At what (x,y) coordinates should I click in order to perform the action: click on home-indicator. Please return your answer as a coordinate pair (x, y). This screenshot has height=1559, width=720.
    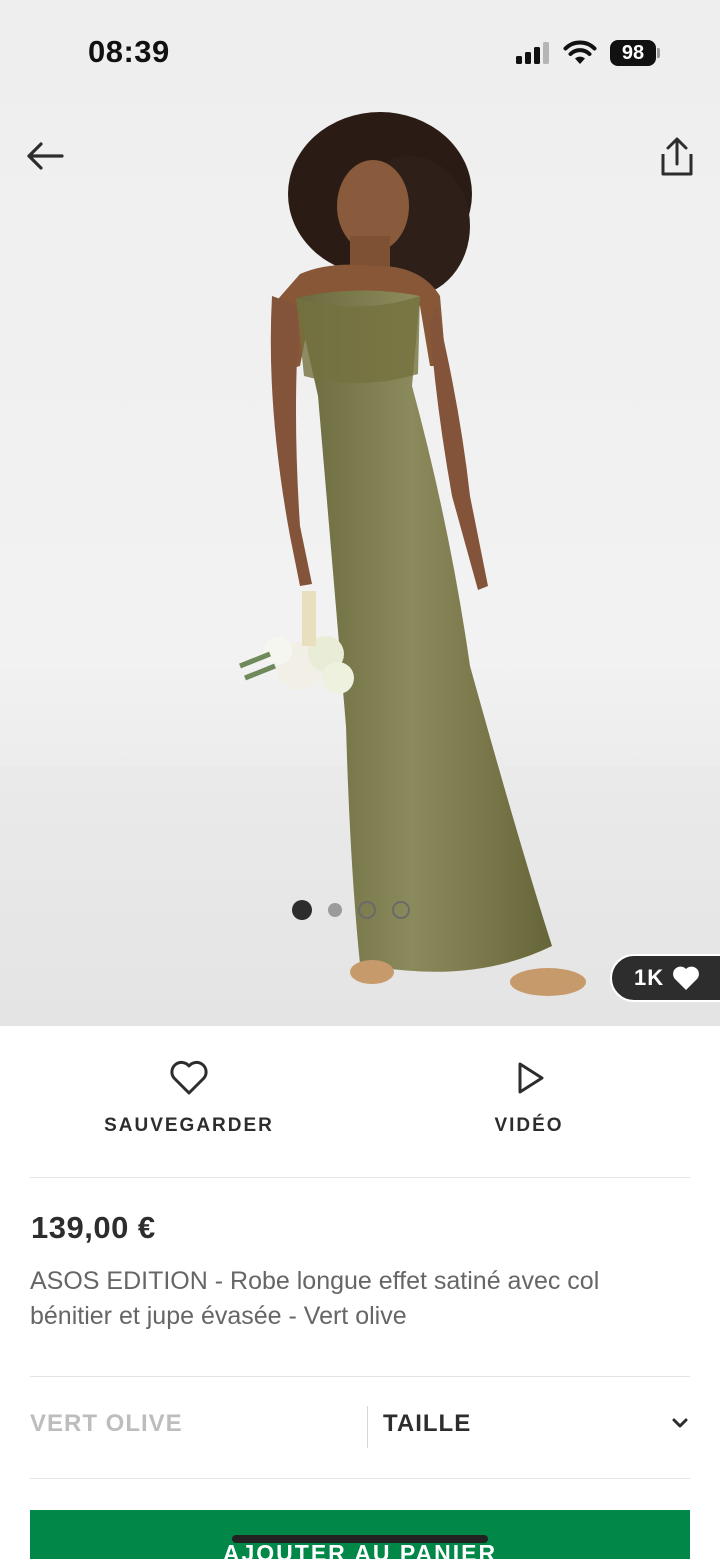
    Looking at the image, I should click on (360, 1539).